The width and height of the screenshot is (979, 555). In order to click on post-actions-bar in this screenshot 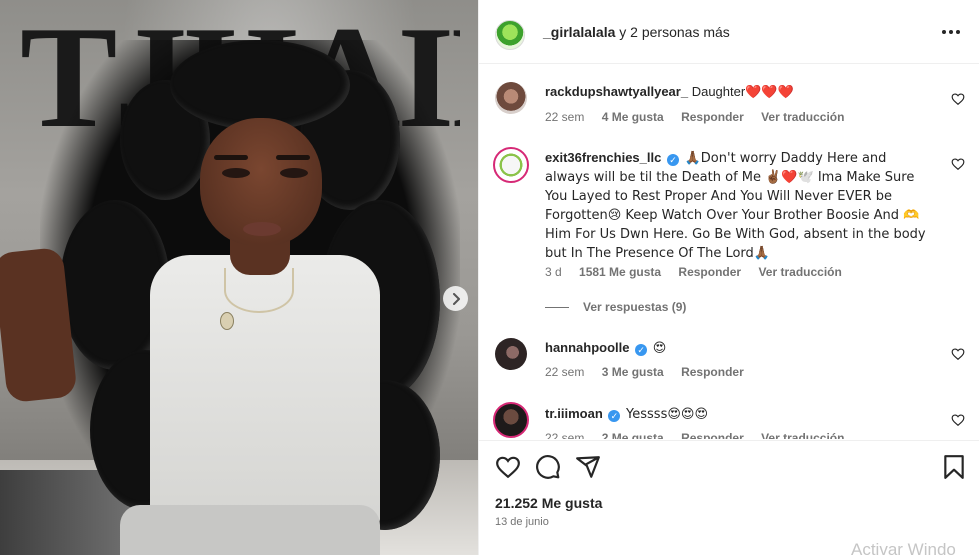, I will do `click(729, 465)`.